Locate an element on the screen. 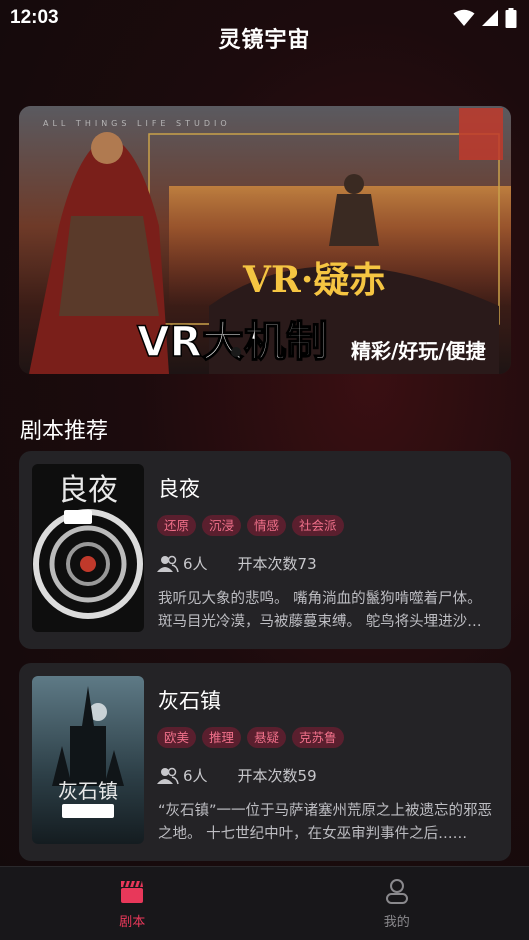 The width and height of the screenshot is (529, 940). script-cover: 灰石镇 is located at coordinates (88, 760).